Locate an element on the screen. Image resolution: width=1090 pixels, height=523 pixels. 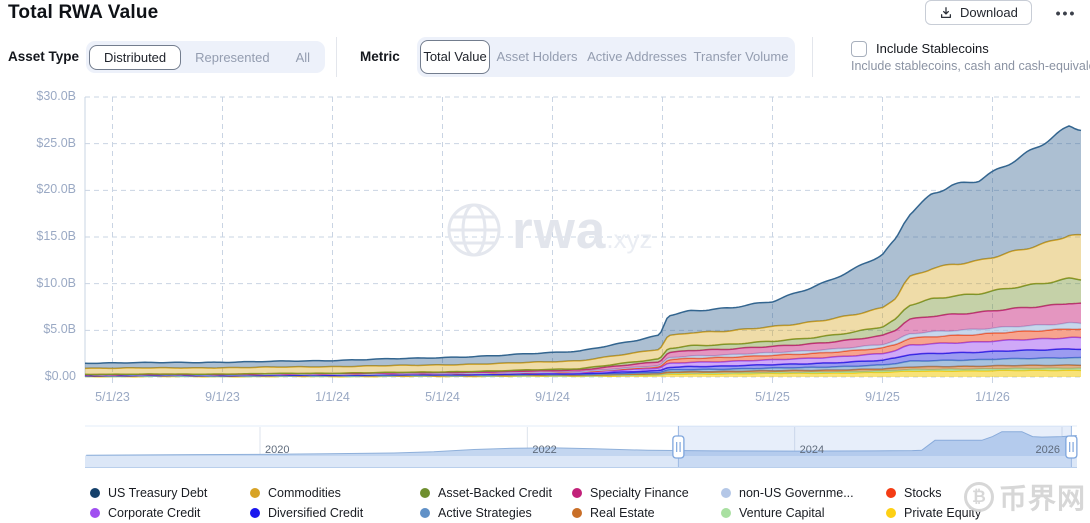
asset-type-option-distributed: Distributed is located at coordinates (135, 57).